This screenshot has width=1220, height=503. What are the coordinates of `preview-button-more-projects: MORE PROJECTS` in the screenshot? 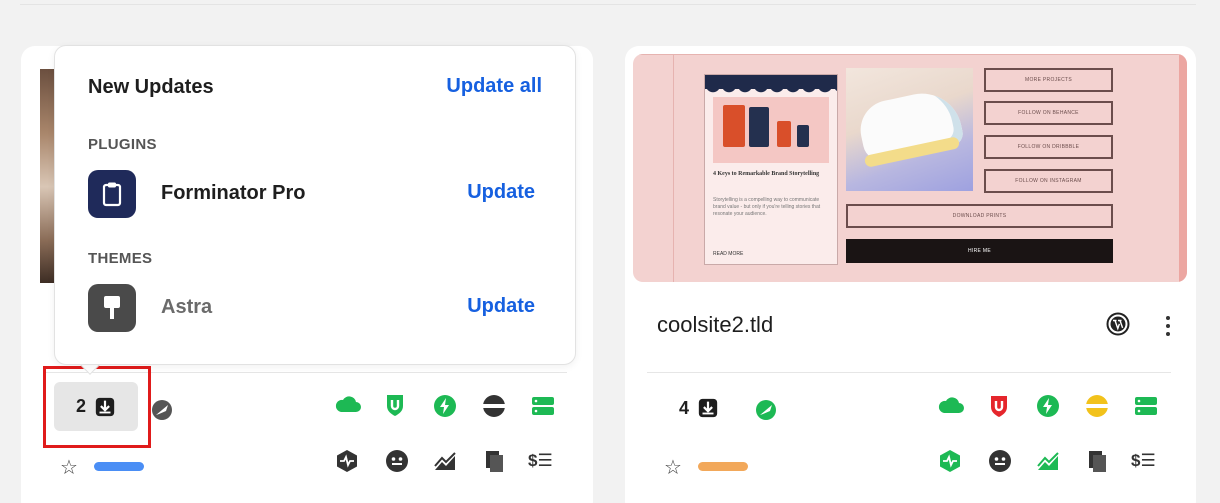 It's located at (1048, 80).